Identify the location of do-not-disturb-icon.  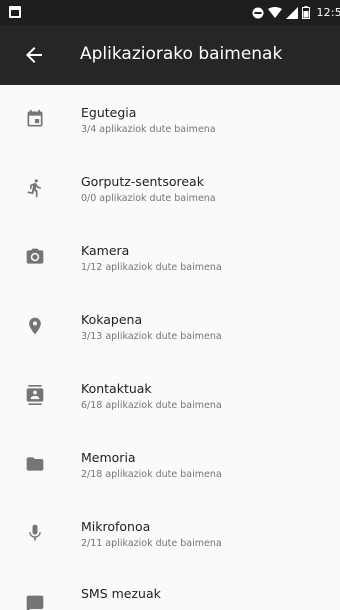
(258, 12).